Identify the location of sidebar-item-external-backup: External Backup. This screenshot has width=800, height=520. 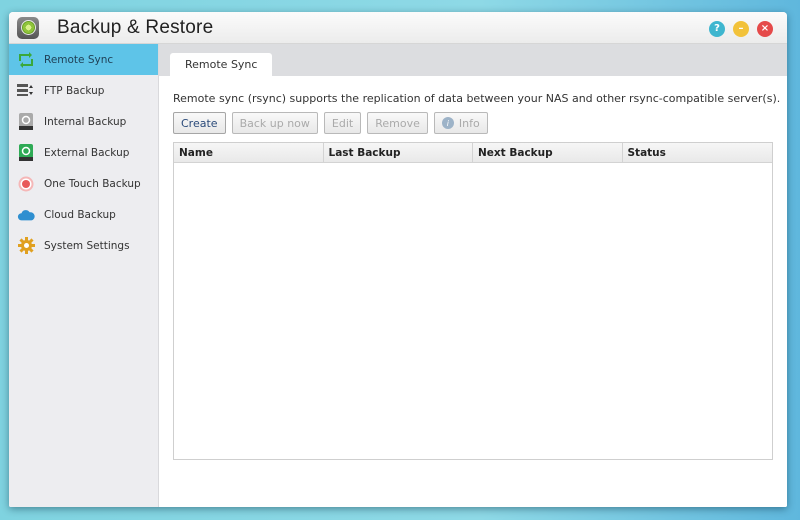
(83, 152).